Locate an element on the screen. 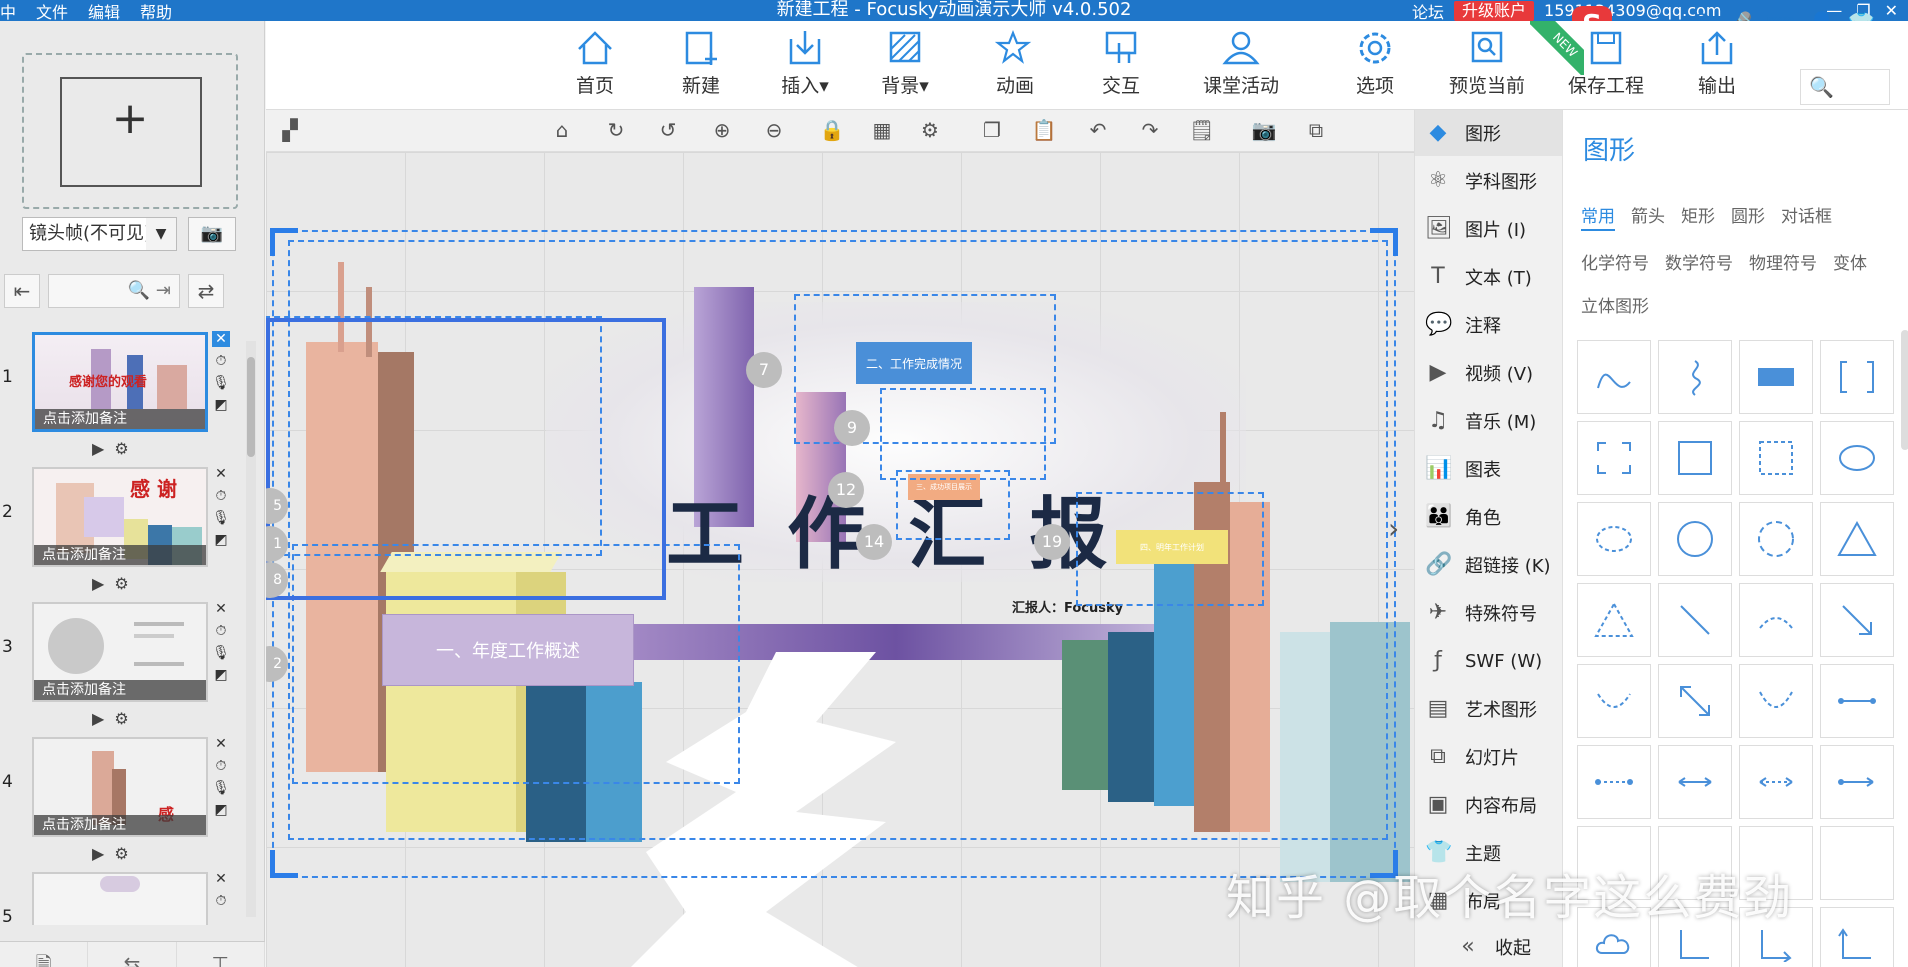 The width and height of the screenshot is (1908, 967). shape-ellipse is located at coordinates (1857, 458).